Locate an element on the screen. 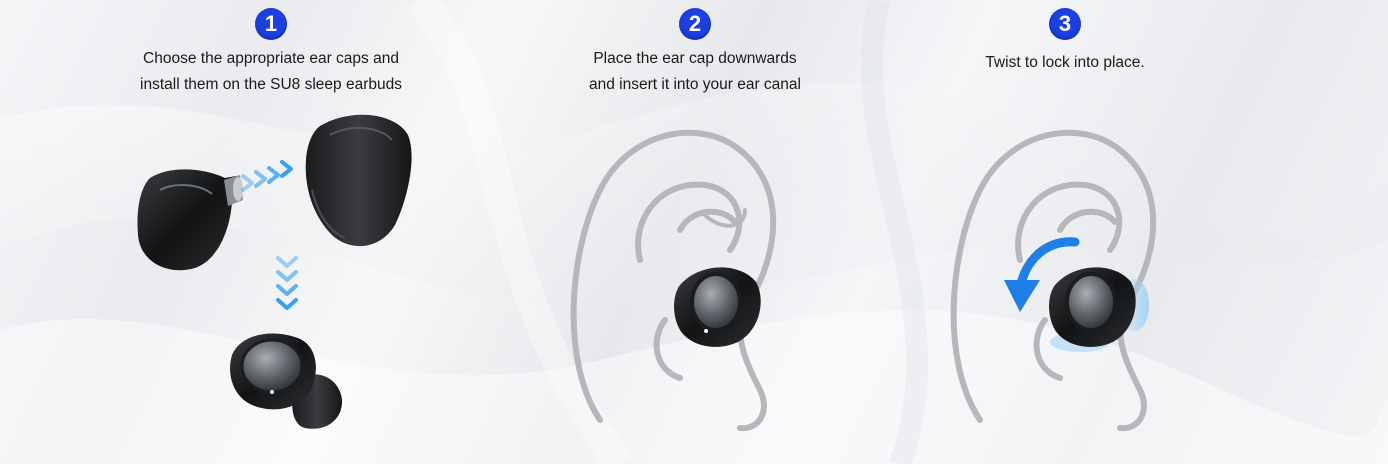 Image resolution: width=1388 pixels, height=464 pixels. ear-cap-icon is located at coordinates (358, 180).